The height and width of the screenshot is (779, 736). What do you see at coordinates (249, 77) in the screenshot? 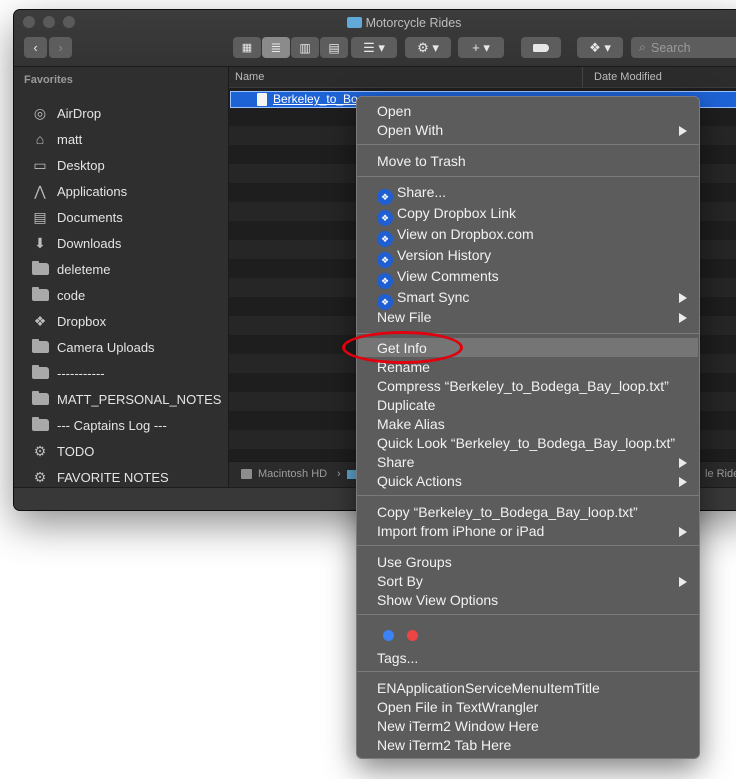
I see `name-column-header: Name` at bounding box center [249, 77].